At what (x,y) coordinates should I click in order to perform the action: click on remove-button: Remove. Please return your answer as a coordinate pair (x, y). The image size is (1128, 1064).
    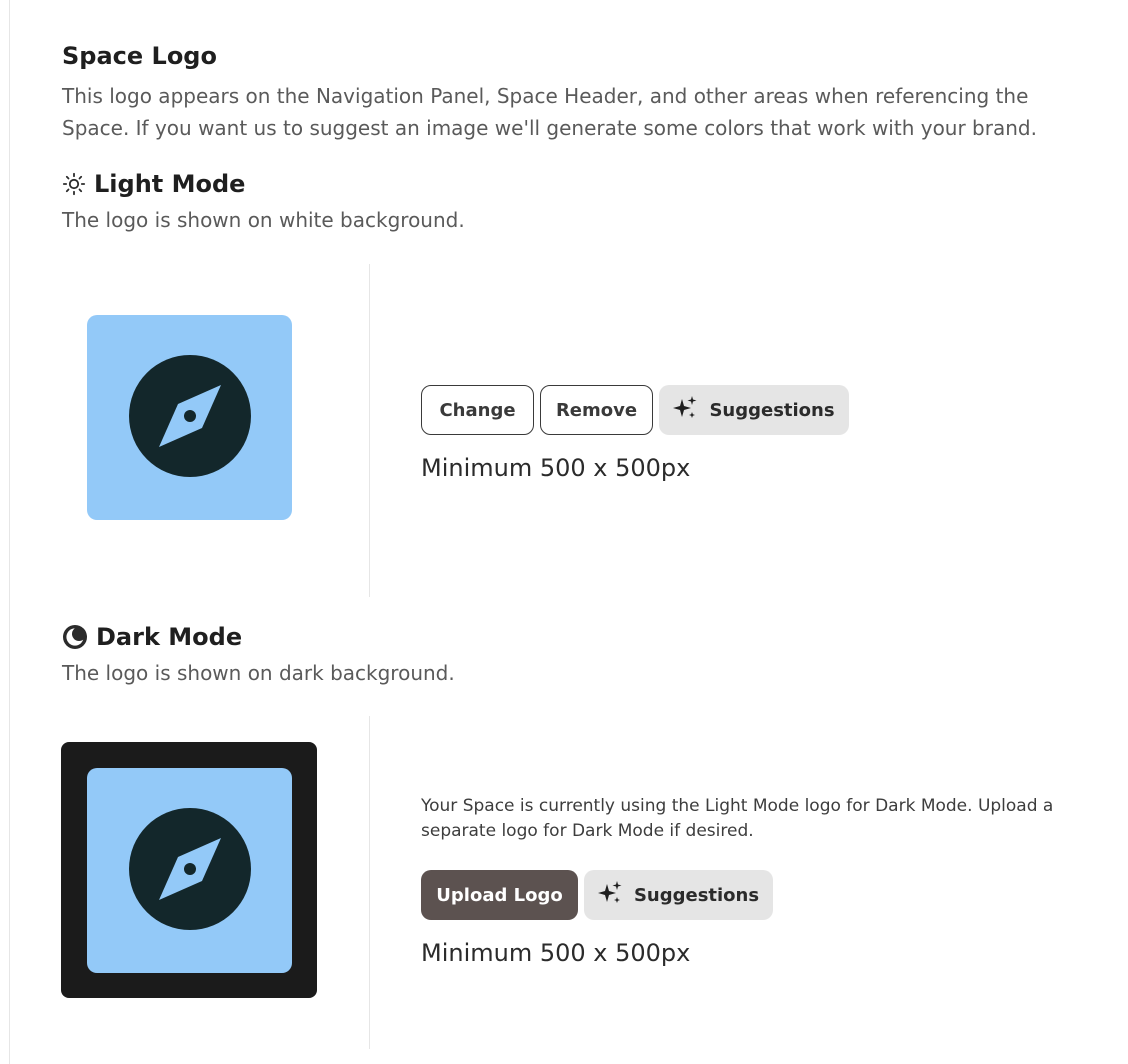
    Looking at the image, I should click on (596, 410).